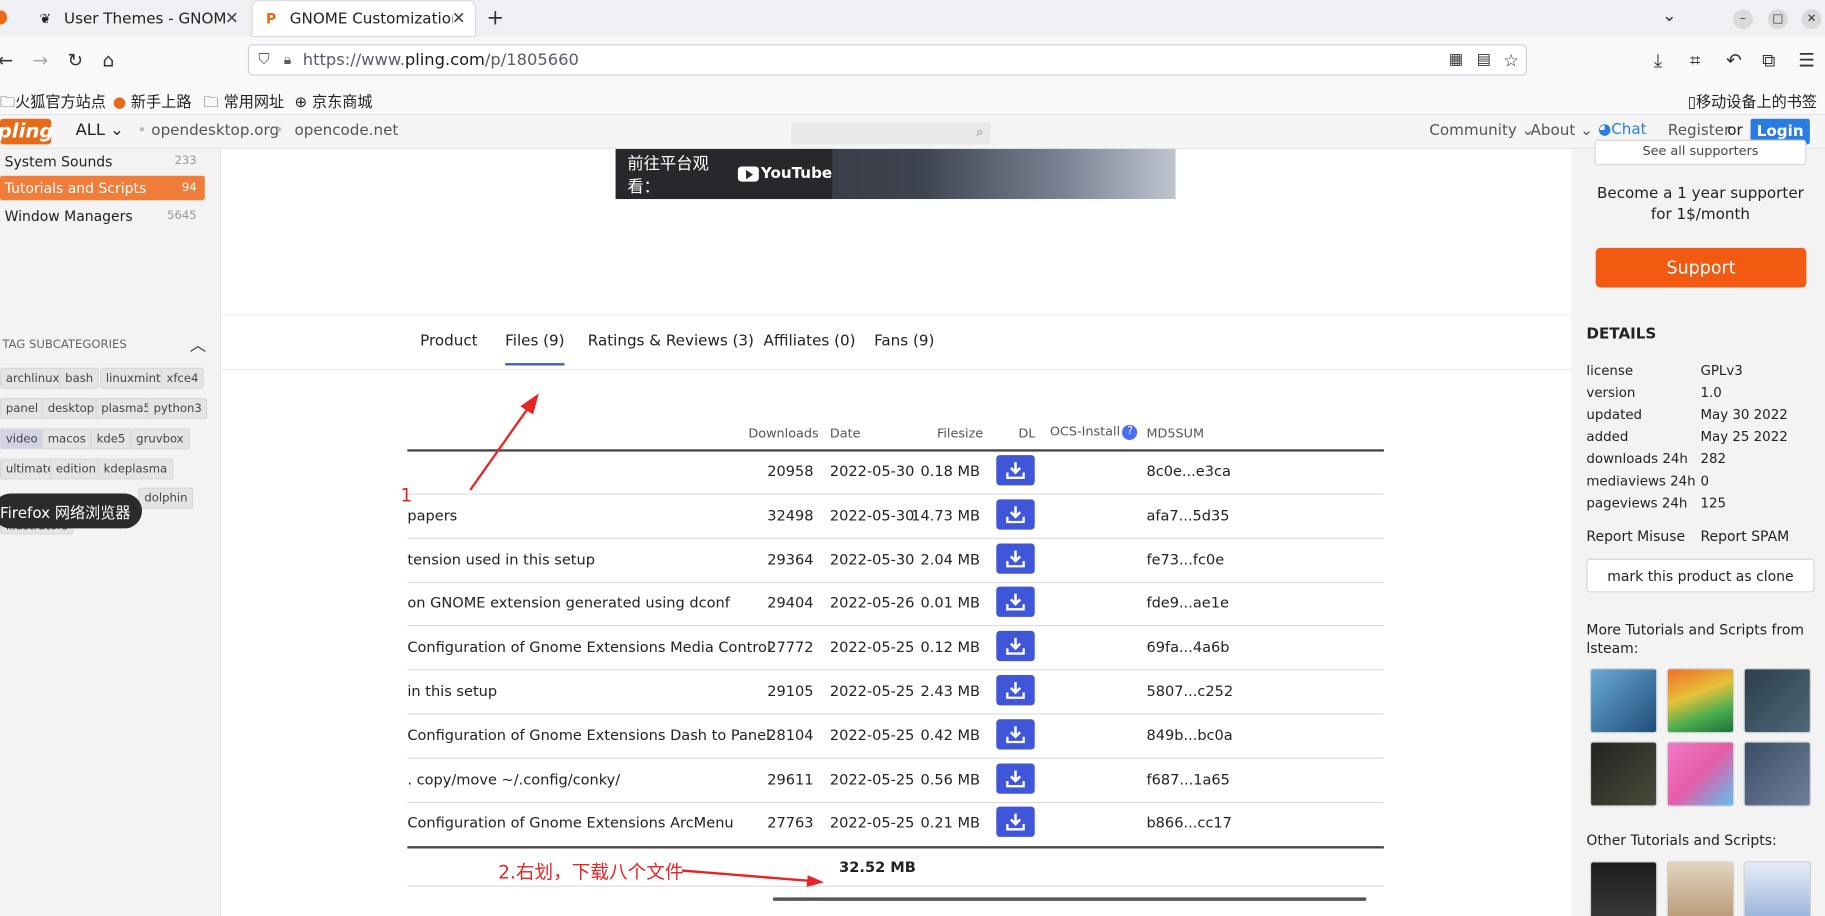  What do you see at coordinates (647, 640) in the screenshot?
I see `annotation-overlay` at bounding box center [647, 640].